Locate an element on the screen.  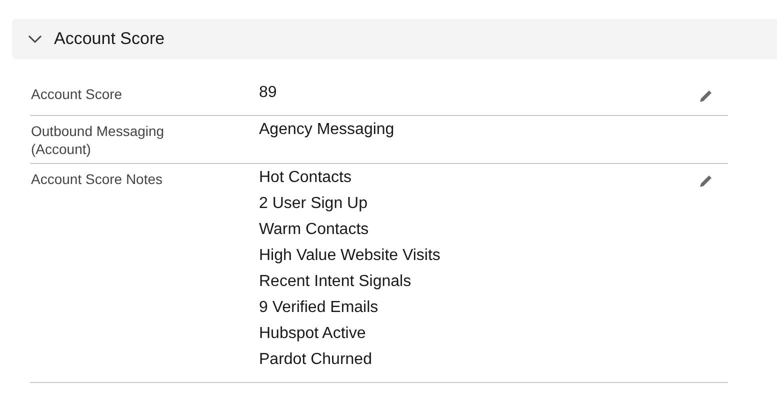
field-label: Account Score Notes is located at coordinates (97, 179).